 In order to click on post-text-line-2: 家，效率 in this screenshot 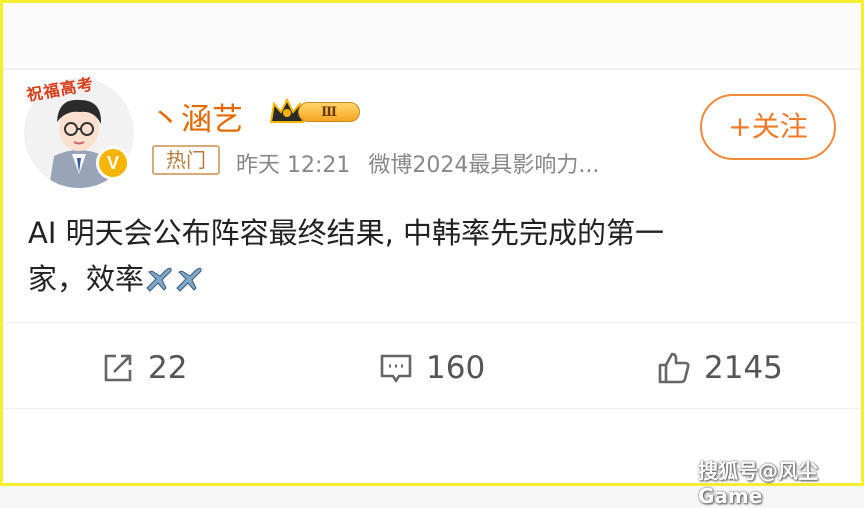, I will do `click(428, 279)`.